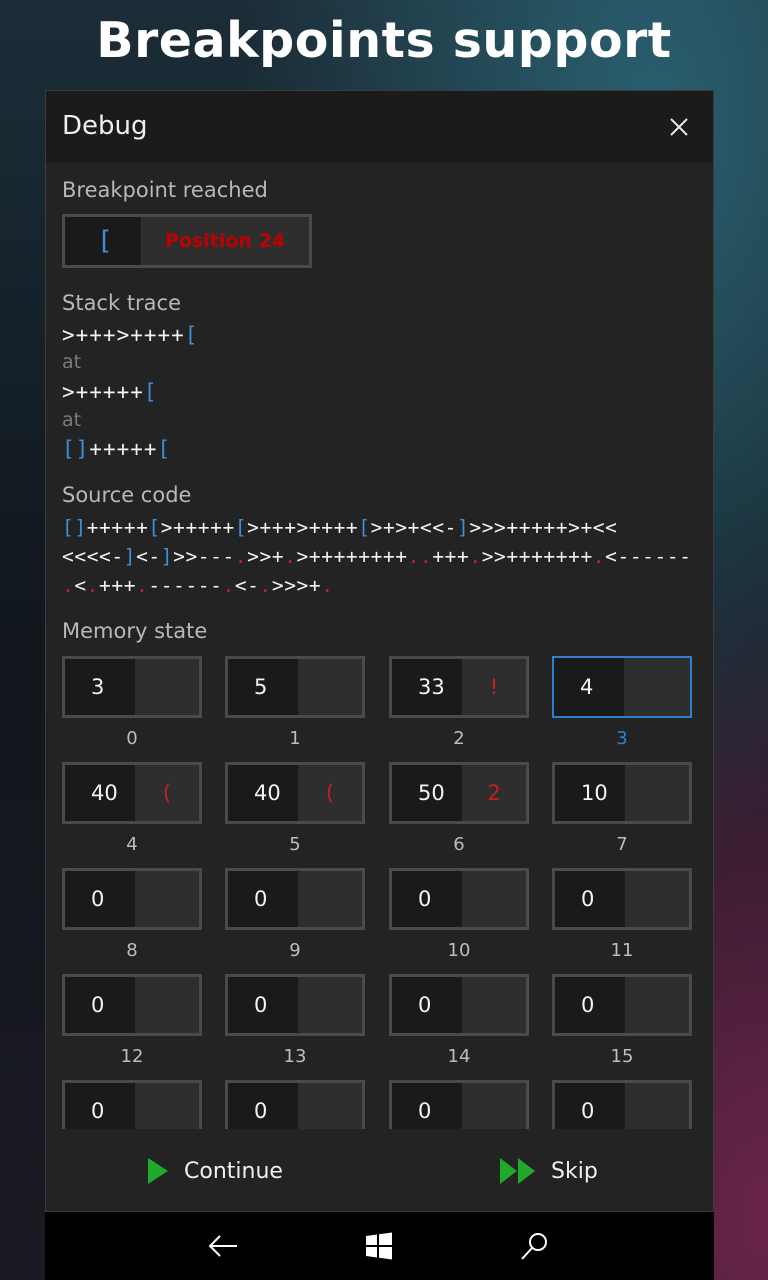 The image size is (768, 1280). What do you see at coordinates (263, 687) in the screenshot?
I see `memory-cell-value: 5` at bounding box center [263, 687].